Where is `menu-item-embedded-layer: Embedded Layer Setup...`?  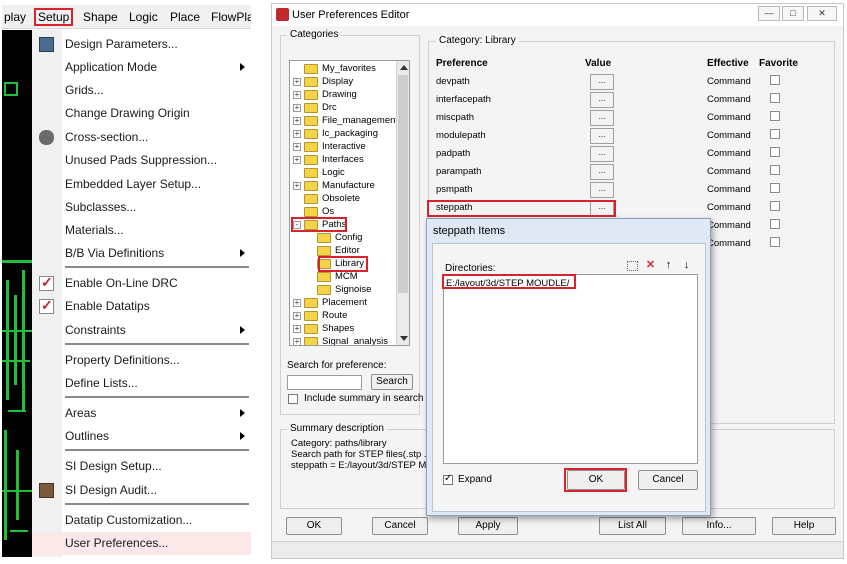
menu-item-embedded-layer: Embedded Layer Setup... is located at coordinates (141, 184).